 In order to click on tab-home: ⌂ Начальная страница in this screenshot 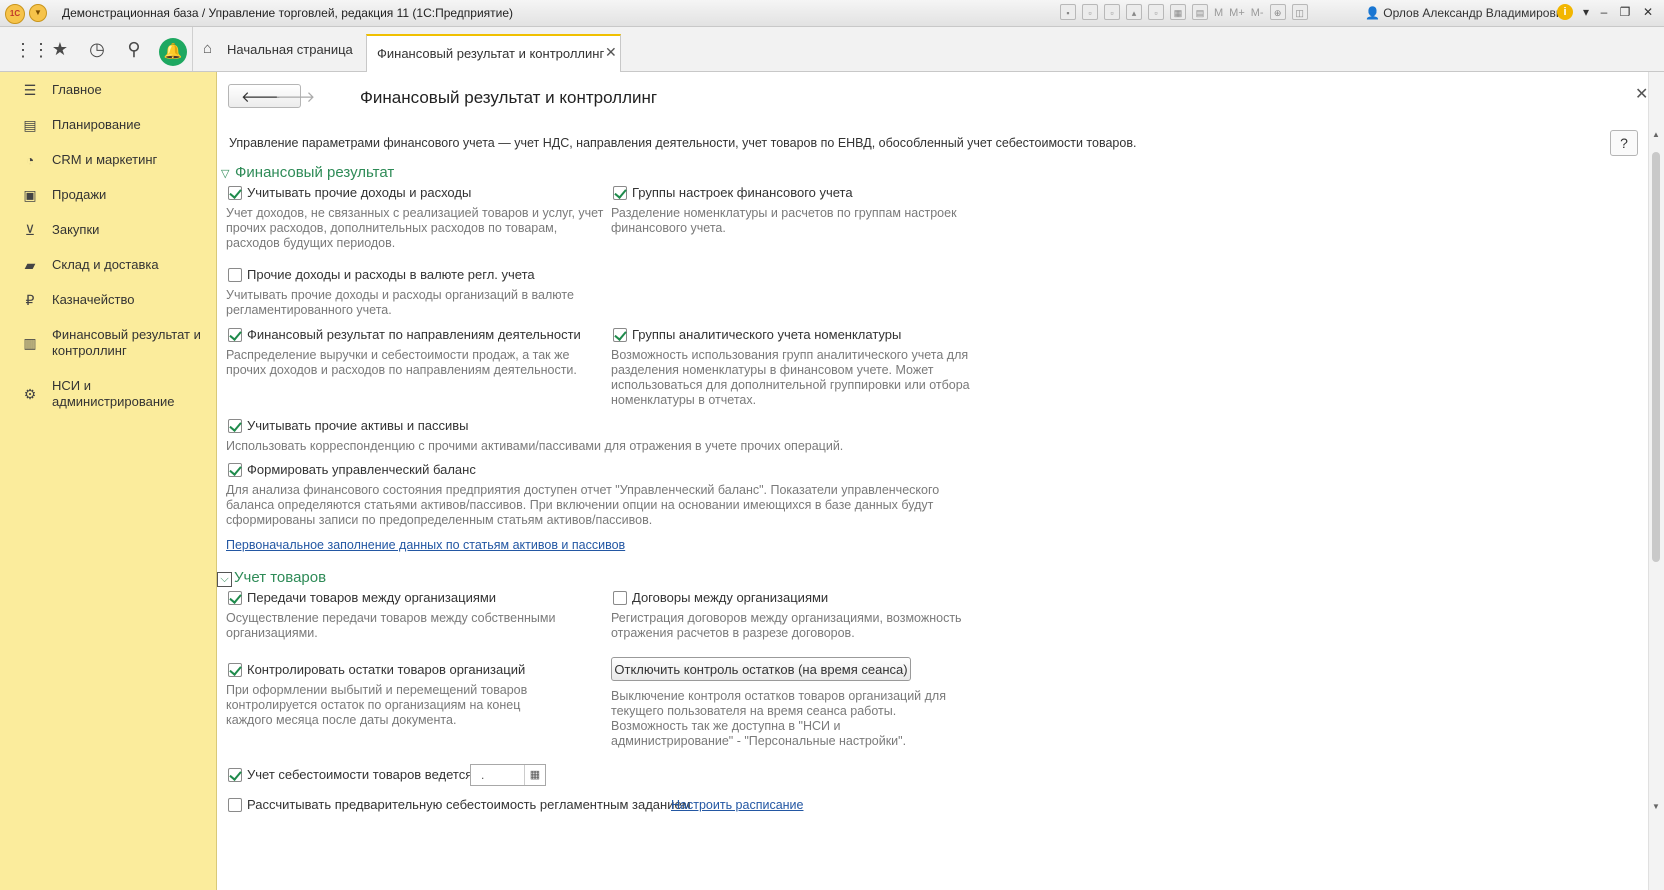, I will do `click(278, 49)`.